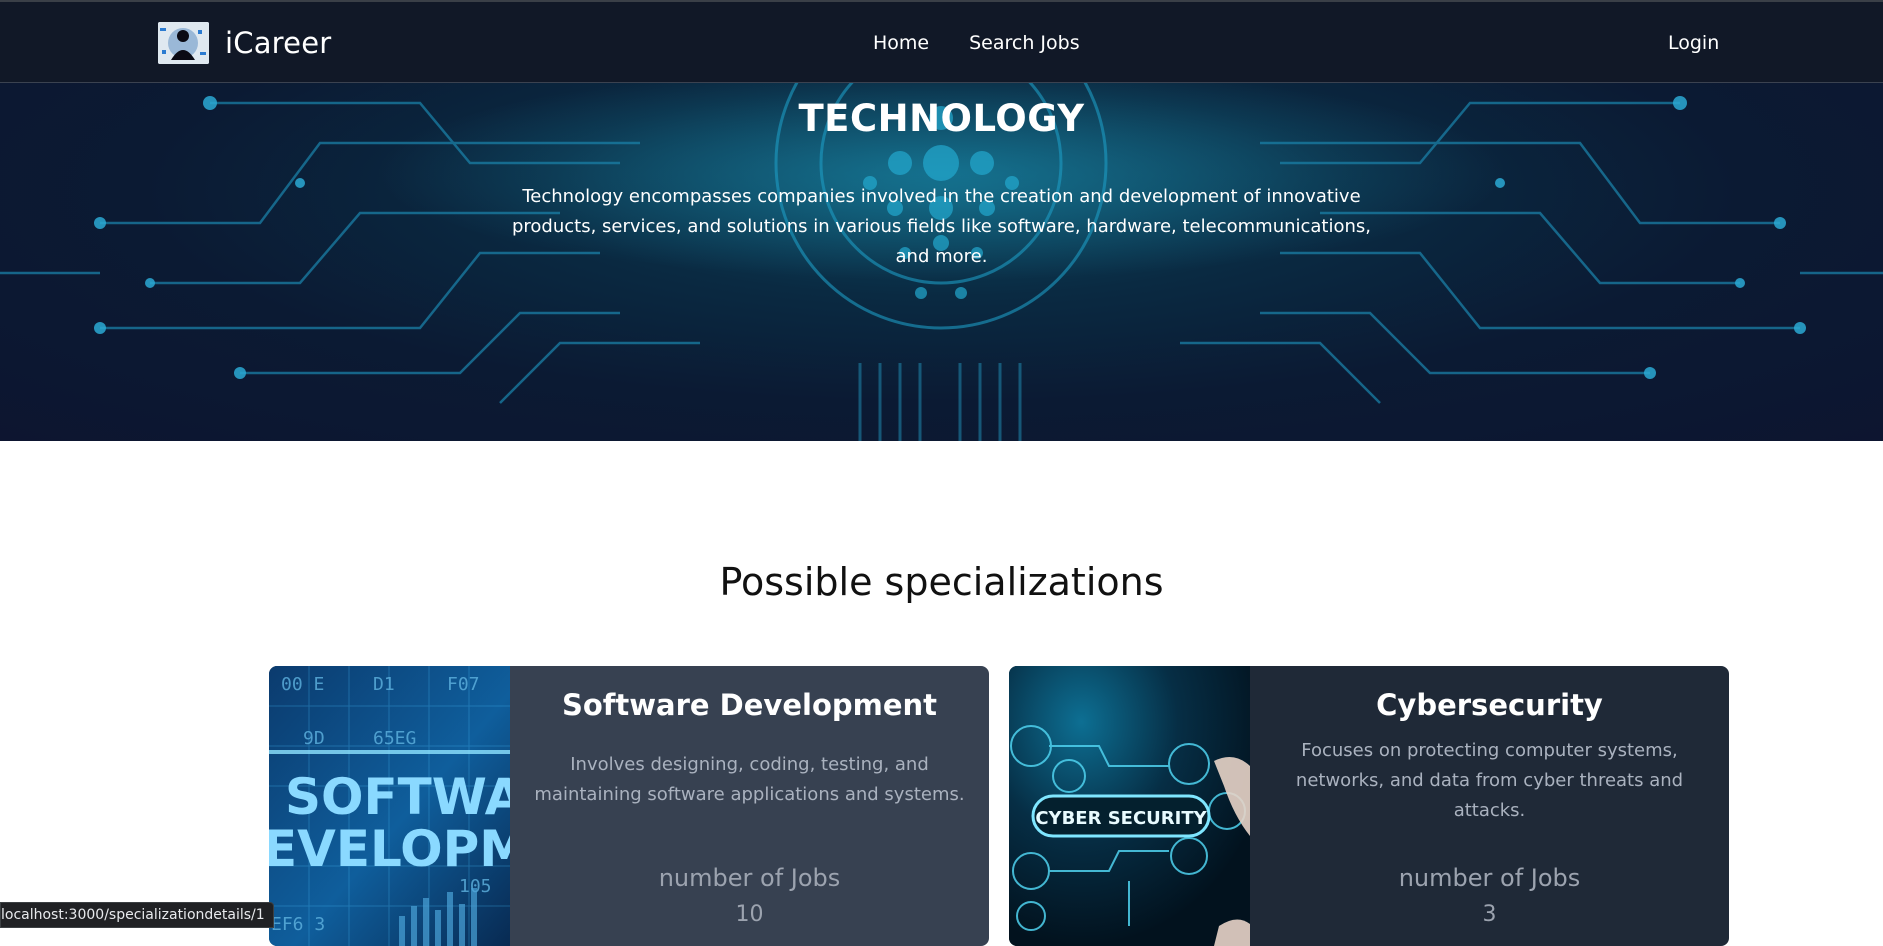  What do you see at coordinates (749, 705) in the screenshot?
I see `specialization-title: Software Development` at bounding box center [749, 705].